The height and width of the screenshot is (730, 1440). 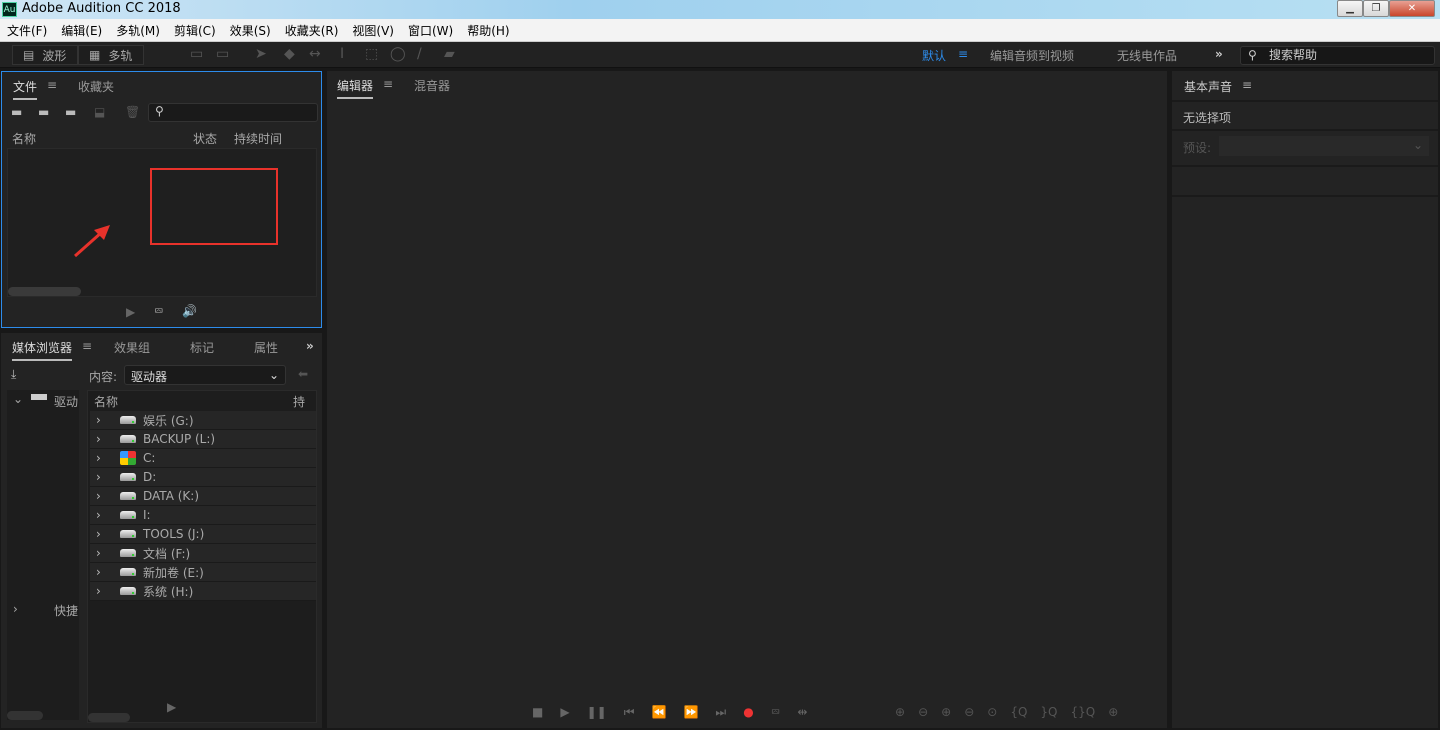 What do you see at coordinates (432, 85) in the screenshot?
I see `tab-mixer: 混音器` at bounding box center [432, 85].